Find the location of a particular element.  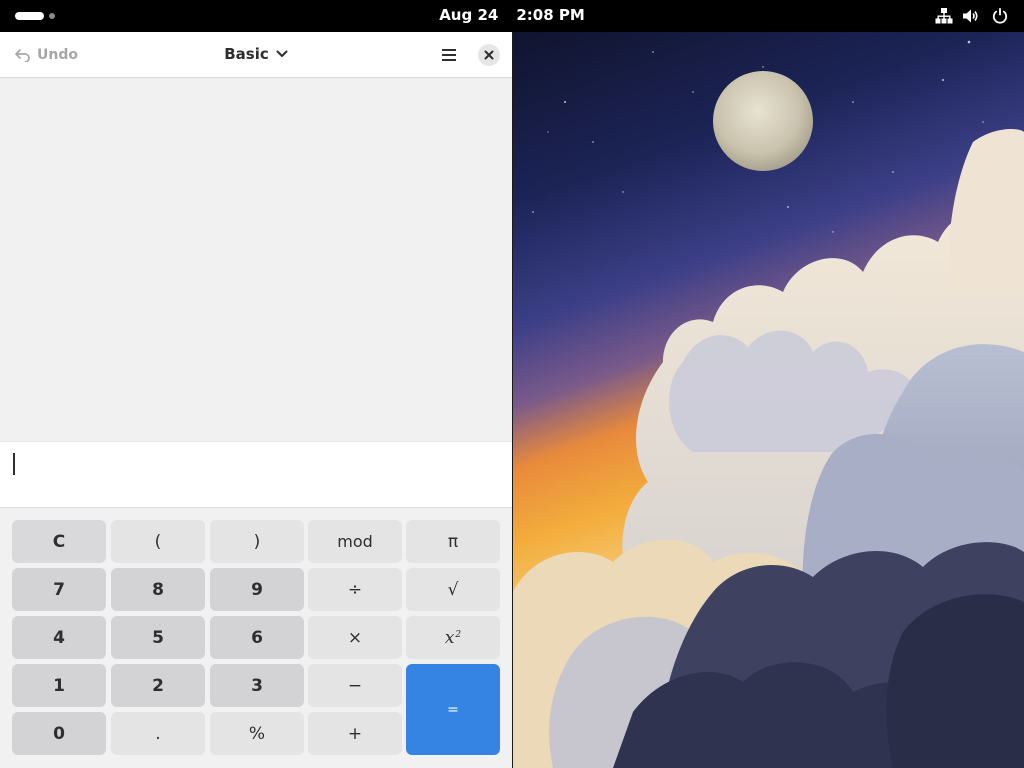

power-icon is located at coordinates (1000, 16).